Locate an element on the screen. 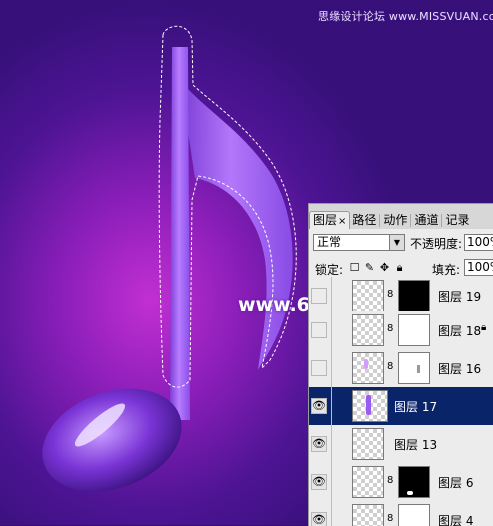  blend-mode-value: 正常 is located at coordinates (329, 242).